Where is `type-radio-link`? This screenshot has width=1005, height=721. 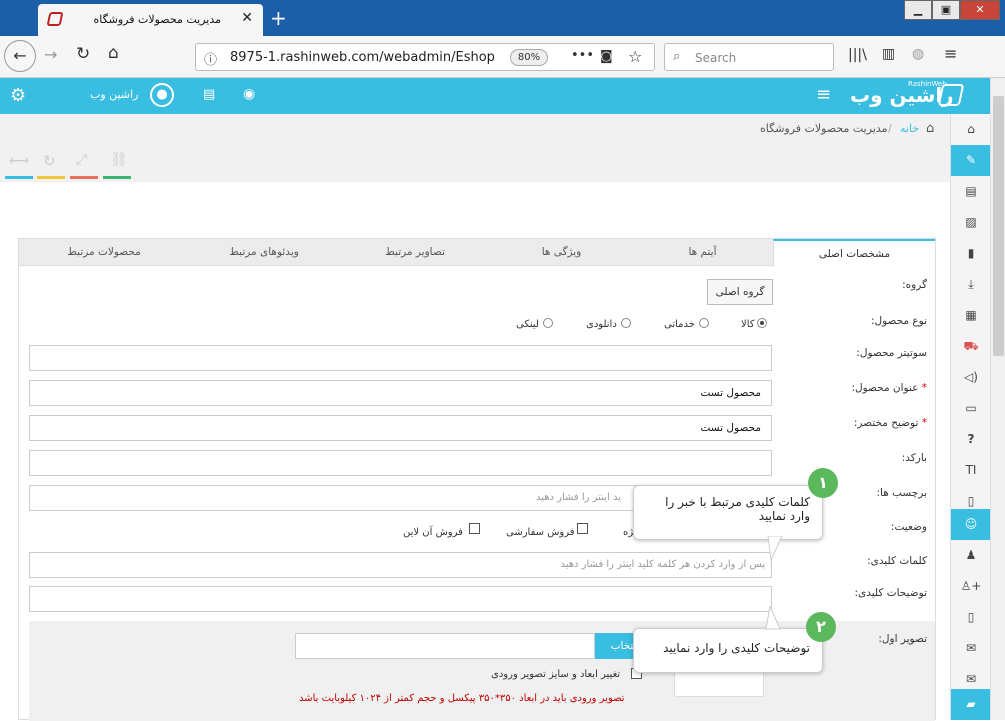
type-radio-link is located at coordinates (548, 323).